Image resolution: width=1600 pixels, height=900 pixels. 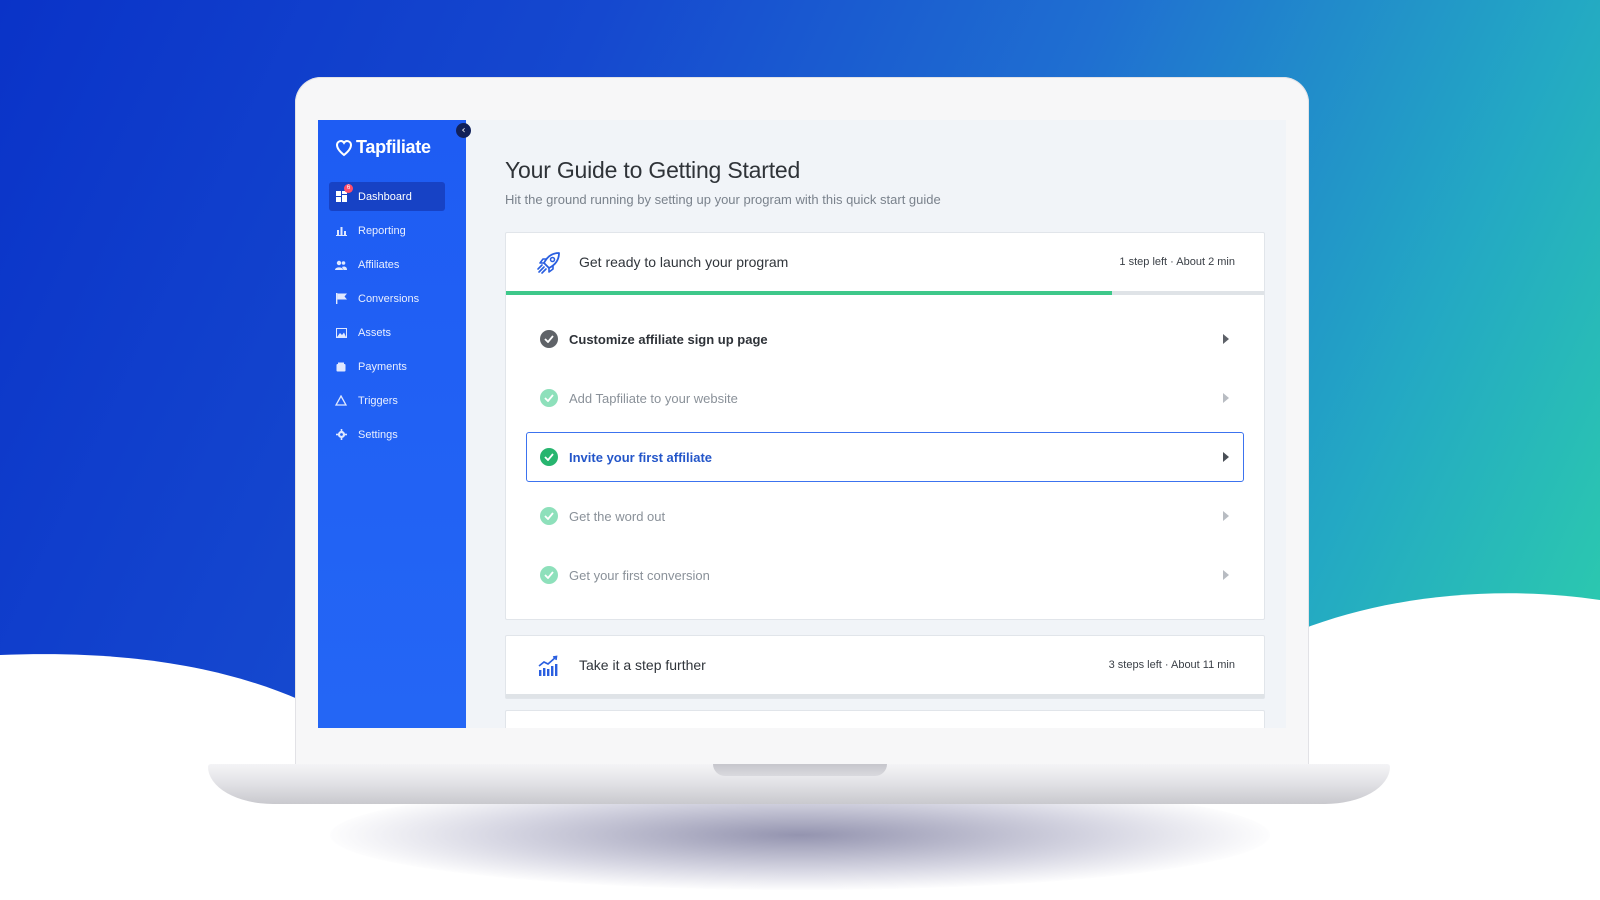 I want to click on tapfiliate-logo-icon, so click(x=344, y=147).